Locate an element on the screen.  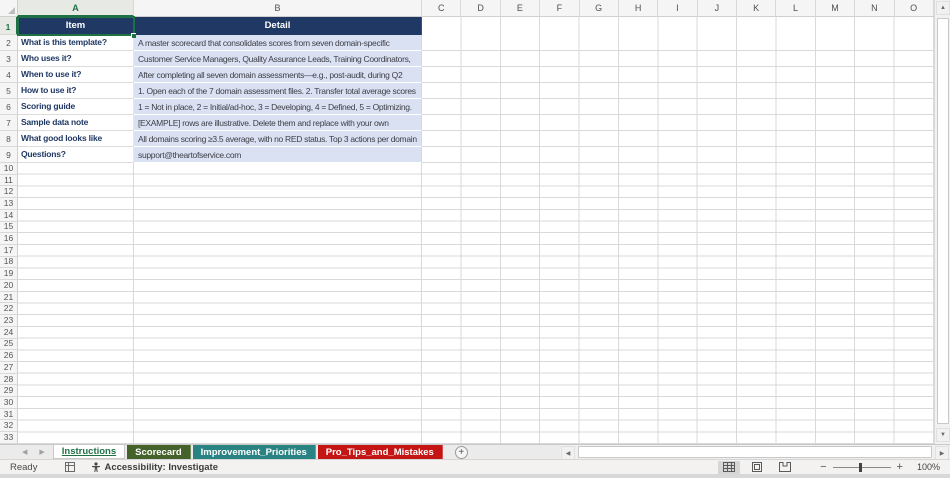
item-cell: Scoring guide is located at coordinates (76, 107).